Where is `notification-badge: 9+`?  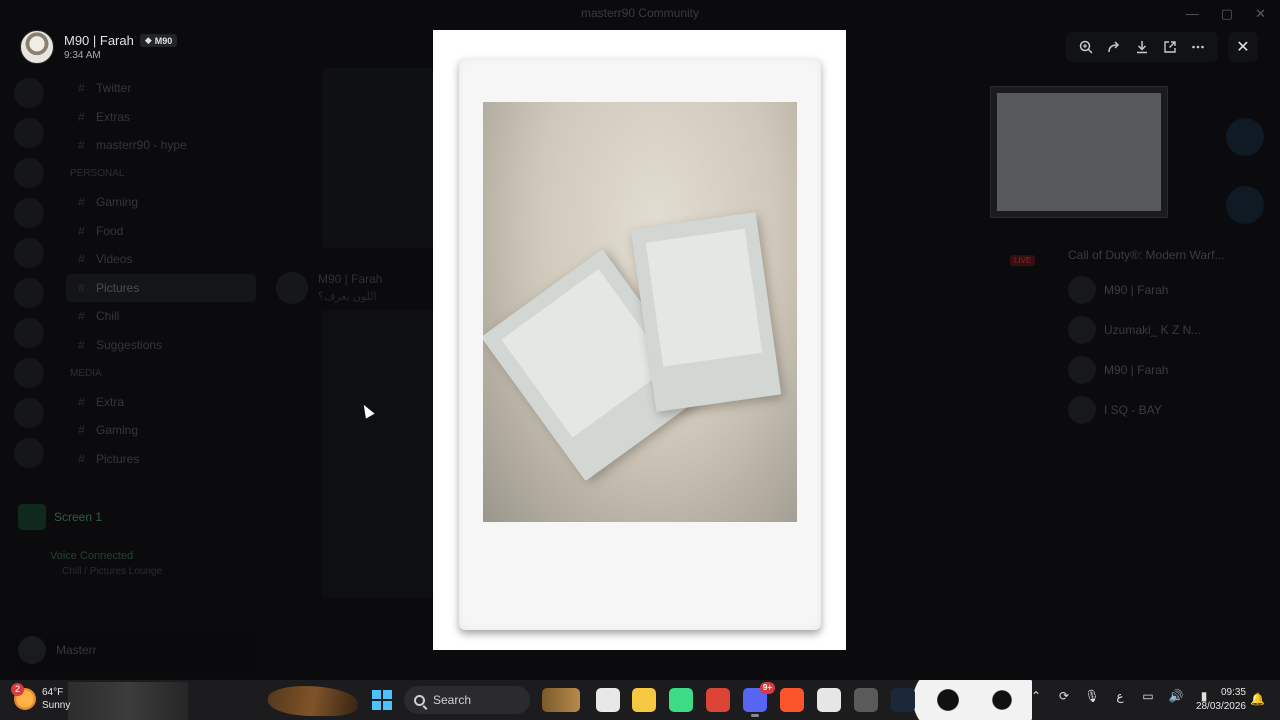
notification-badge: 9+ is located at coordinates (767, 688).